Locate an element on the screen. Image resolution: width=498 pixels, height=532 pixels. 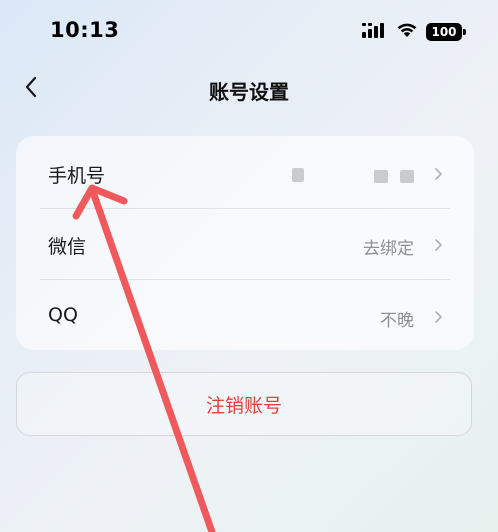
page-title: 账号设置 is located at coordinates (249, 92).